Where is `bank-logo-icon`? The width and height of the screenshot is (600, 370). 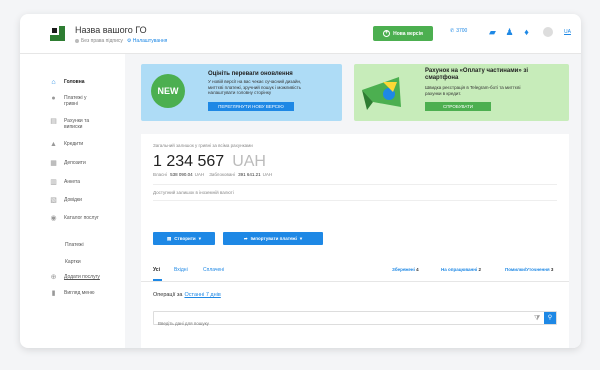
bank-logo-icon is located at coordinates (57, 33).